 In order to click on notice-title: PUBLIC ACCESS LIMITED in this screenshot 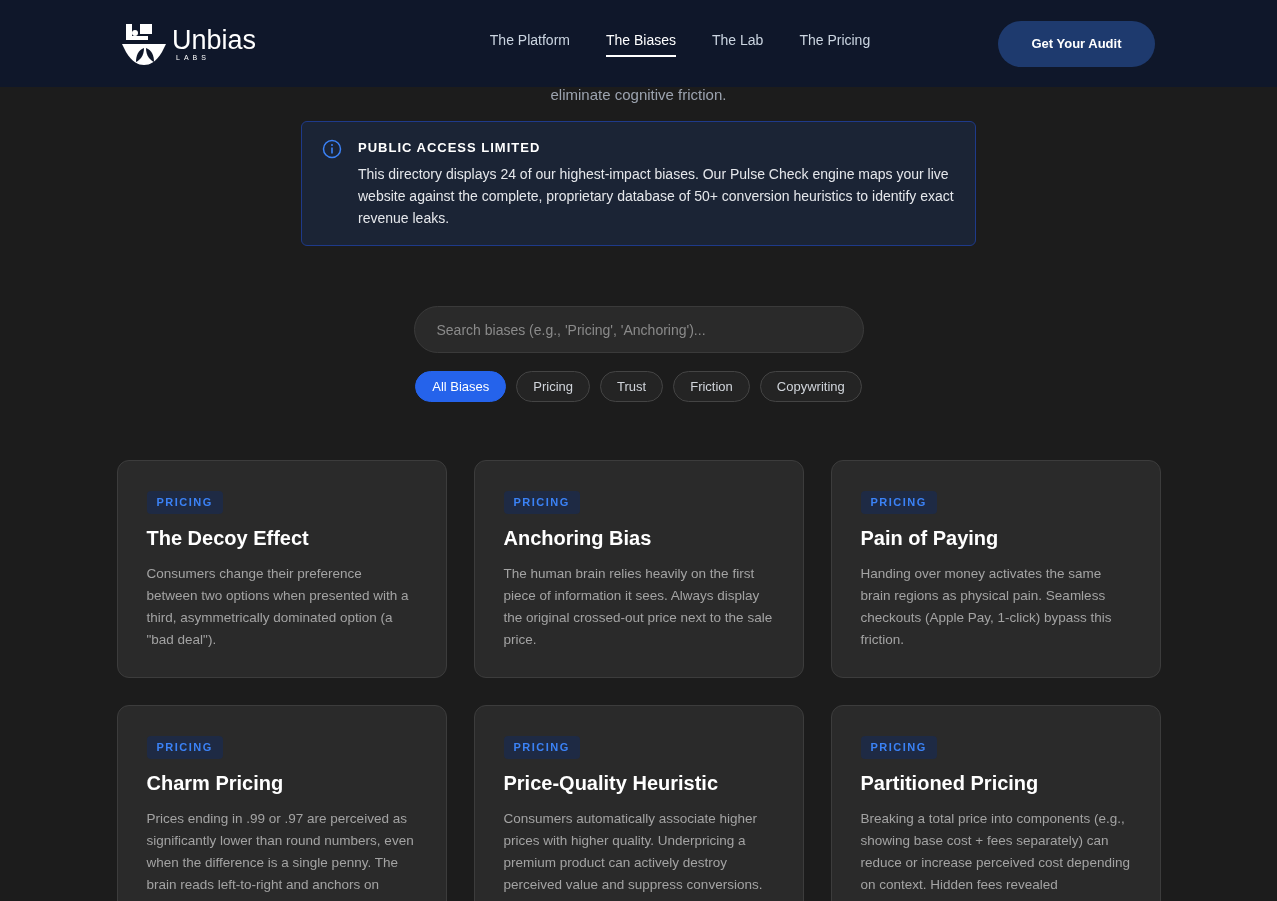, I will do `click(450, 147)`.